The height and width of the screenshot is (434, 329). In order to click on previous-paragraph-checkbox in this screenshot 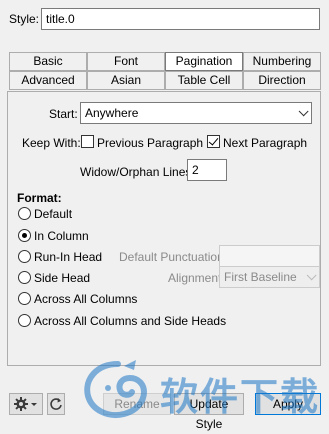, I will do `click(87, 141)`.